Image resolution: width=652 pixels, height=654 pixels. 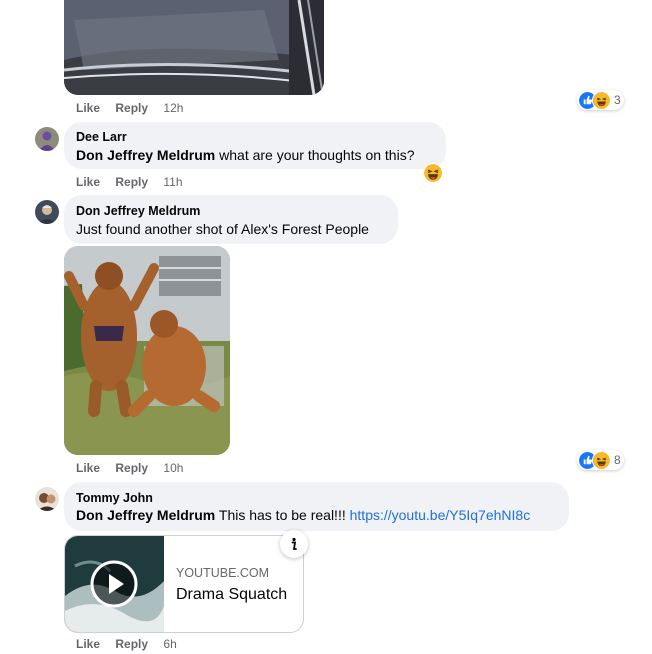 I want to click on play-icon, so click(x=114, y=584).